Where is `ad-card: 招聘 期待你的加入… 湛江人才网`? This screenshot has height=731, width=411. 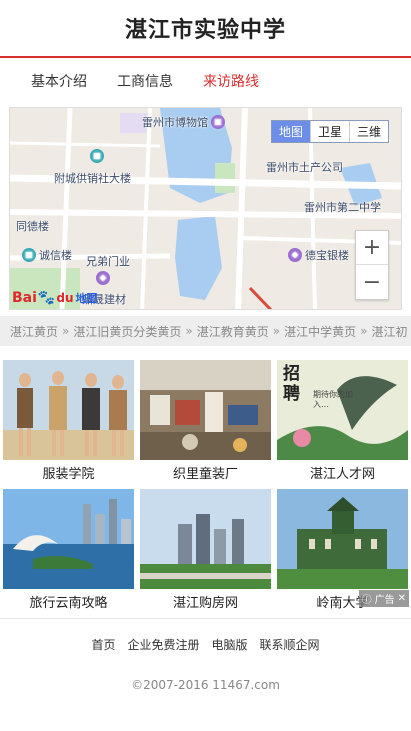
ad-card: 招聘 期待你的加入… 湛江人才网 is located at coordinates (342, 421).